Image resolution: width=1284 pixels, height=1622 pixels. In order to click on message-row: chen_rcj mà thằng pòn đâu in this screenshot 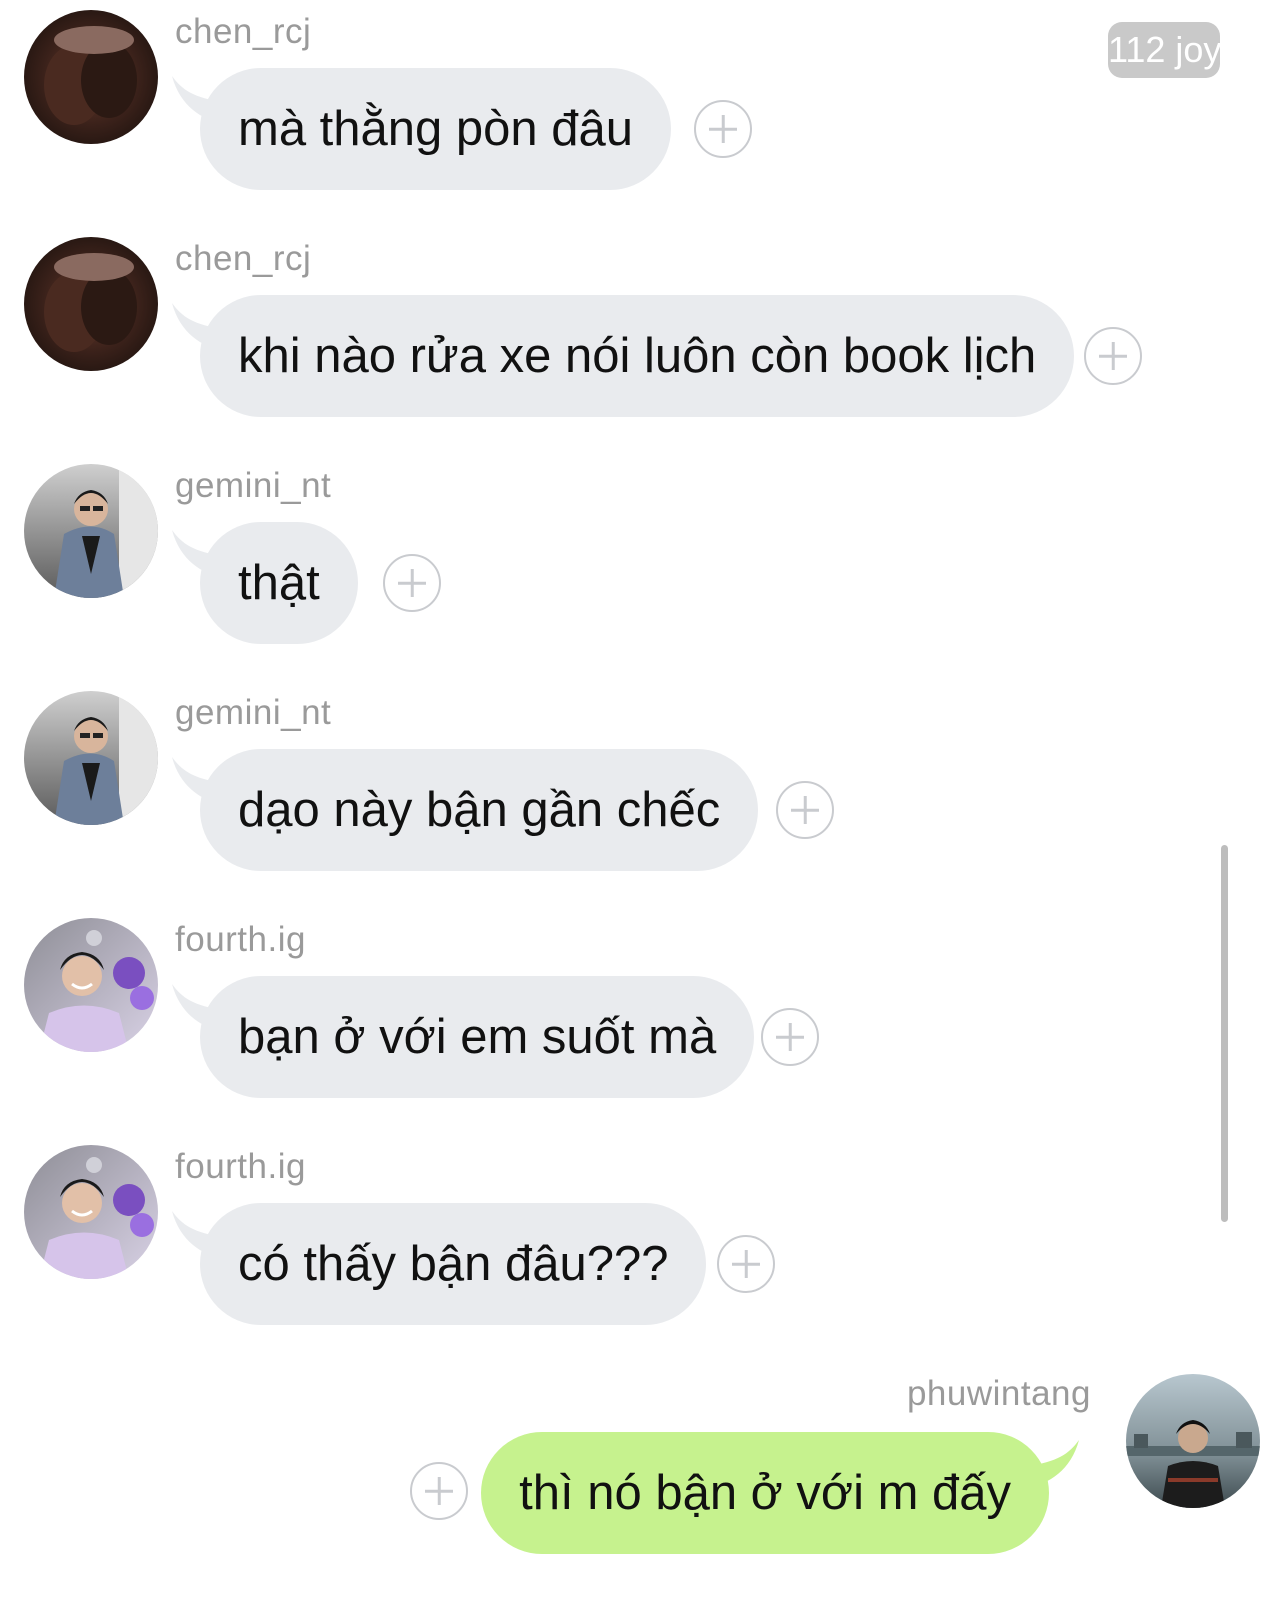, I will do `click(642, 100)`.